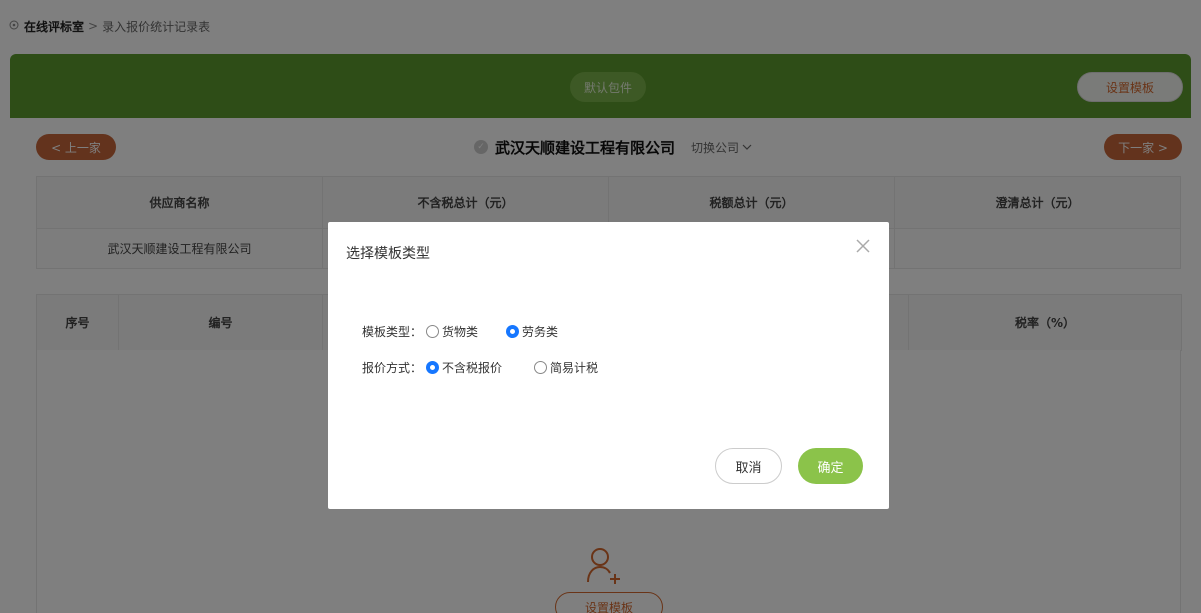  I want to click on radio-untaxed-quote: 不含税报价, so click(464, 367).